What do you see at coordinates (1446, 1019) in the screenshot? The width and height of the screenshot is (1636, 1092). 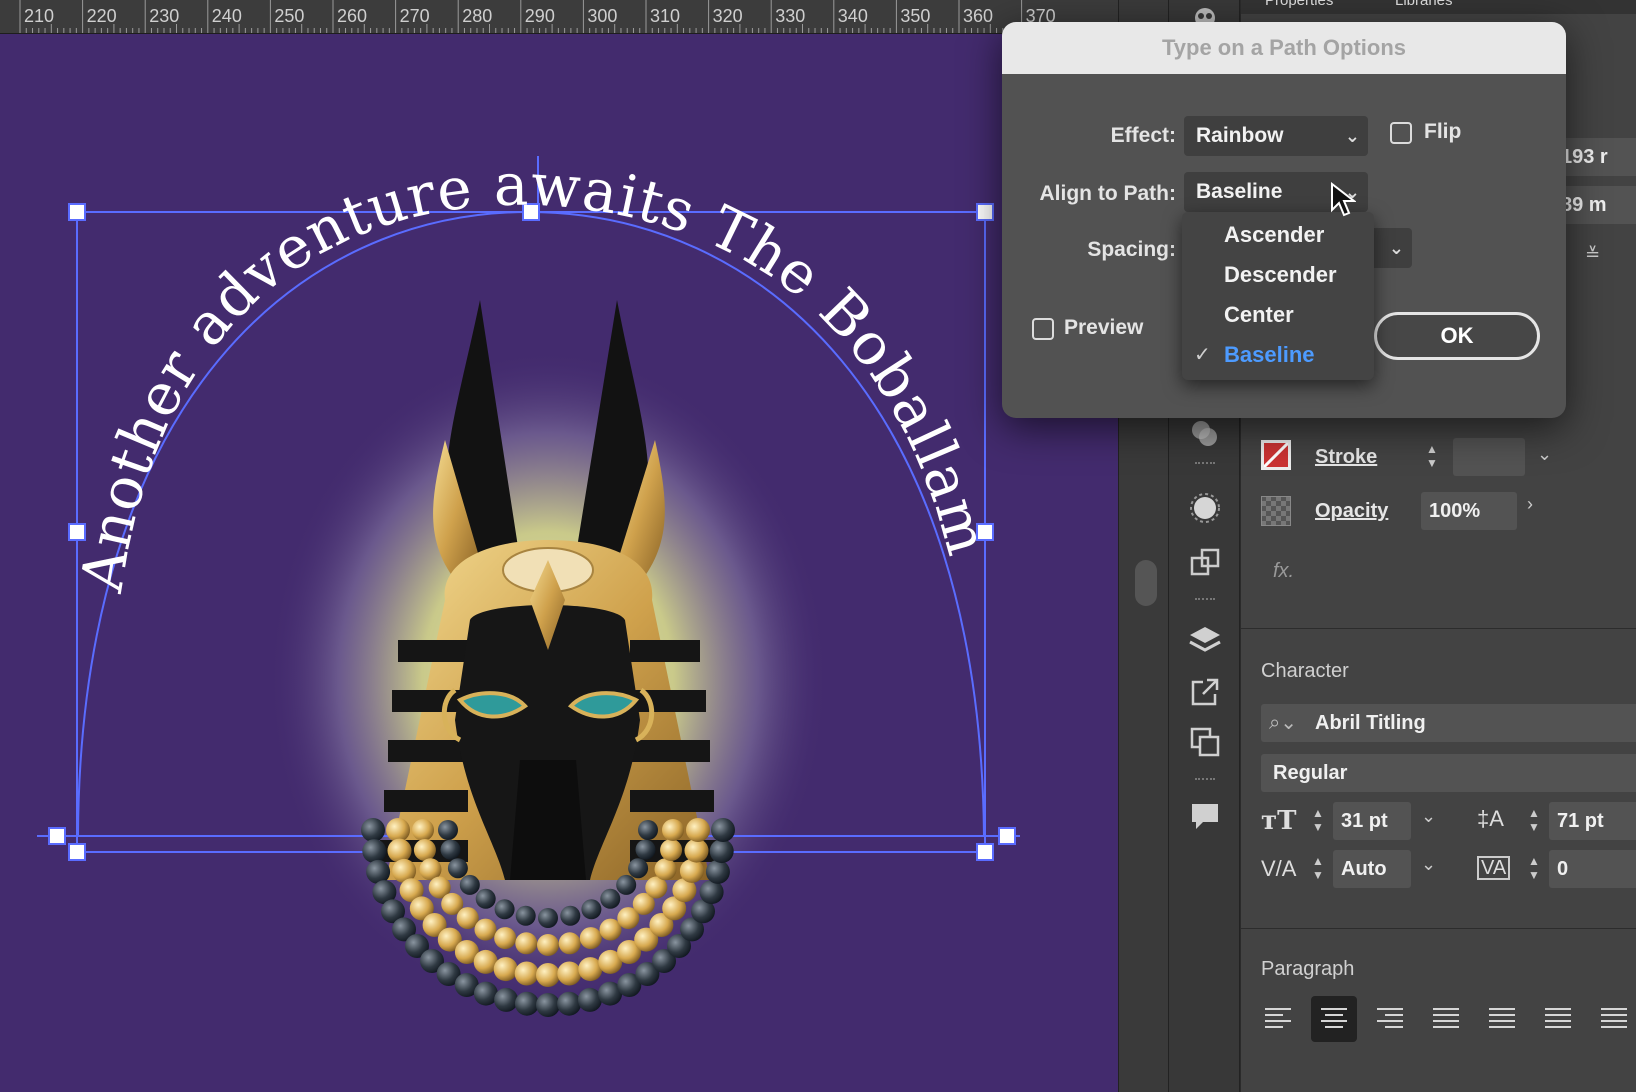 I see `justify-left-button` at bounding box center [1446, 1019].